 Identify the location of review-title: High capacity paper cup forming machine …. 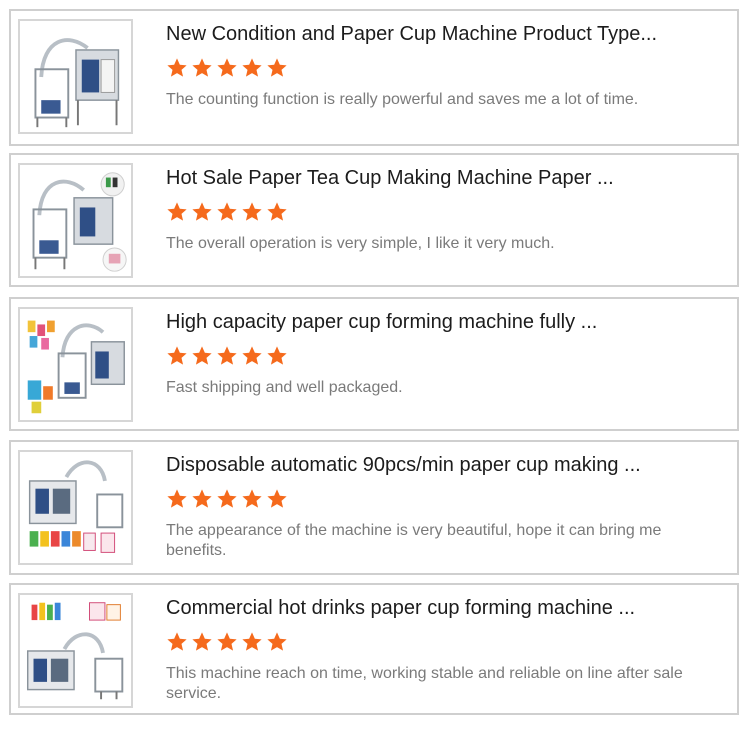
(446, 322).